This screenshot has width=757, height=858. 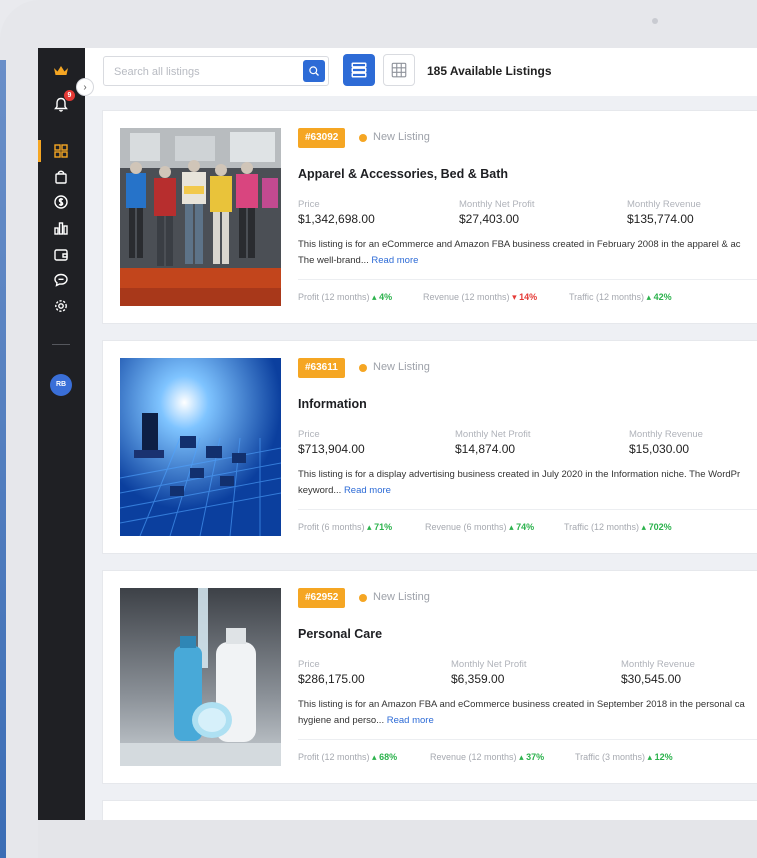 I want to click on sidebar: 9 RB, so click(x=61, y=434).